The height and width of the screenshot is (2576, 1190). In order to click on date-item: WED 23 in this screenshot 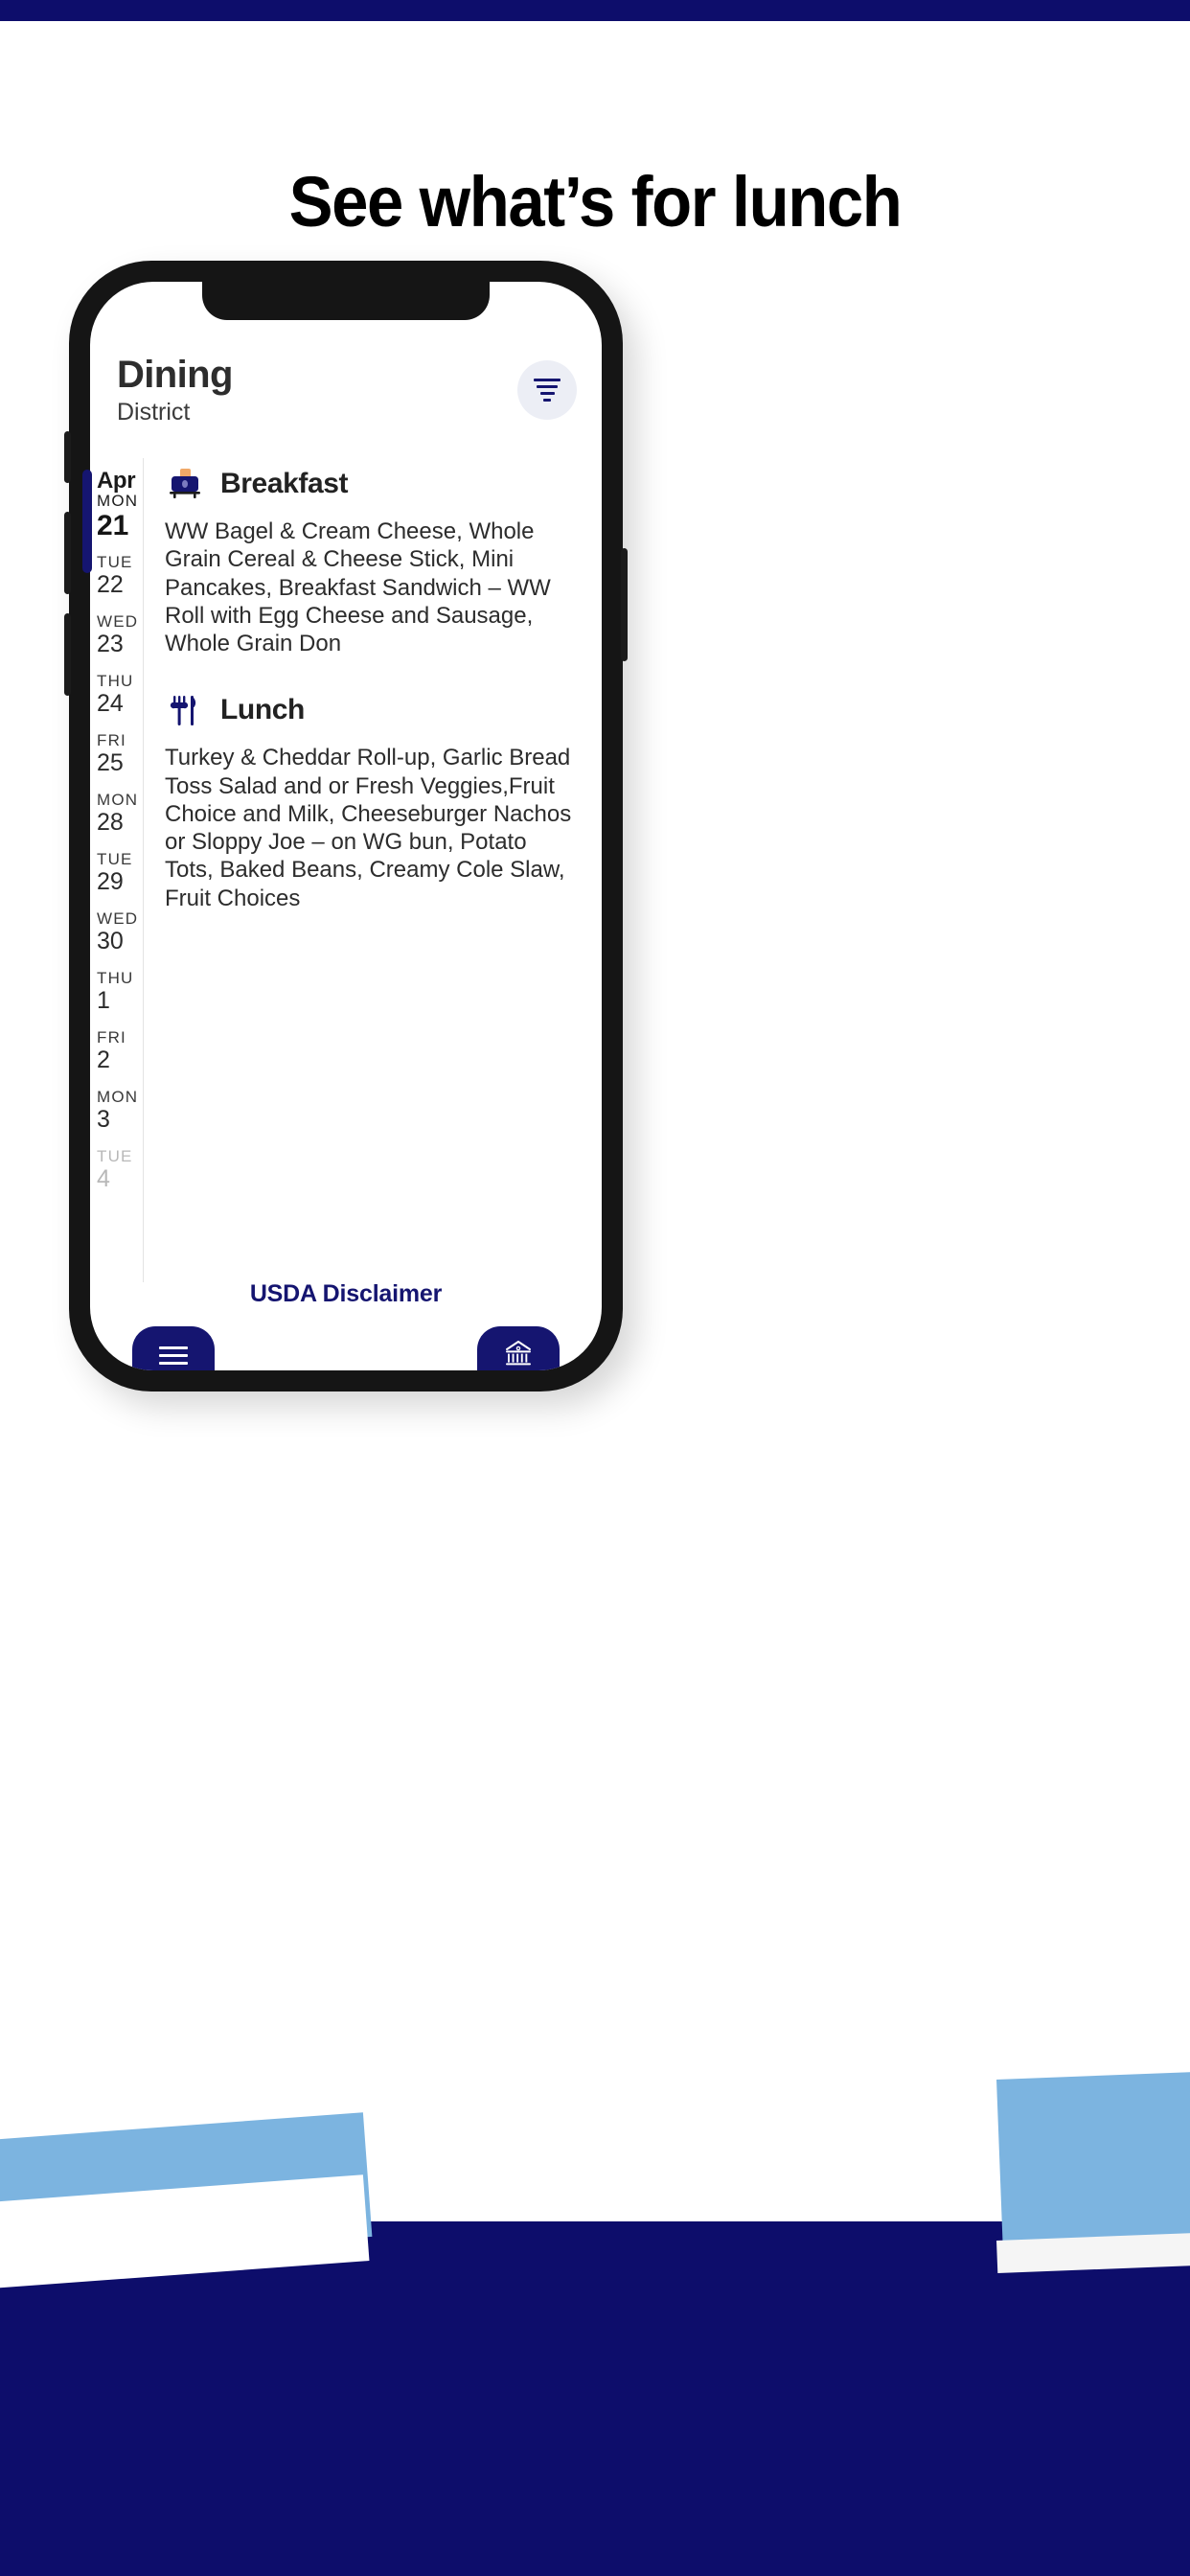, I will do `click(117, 635)`.